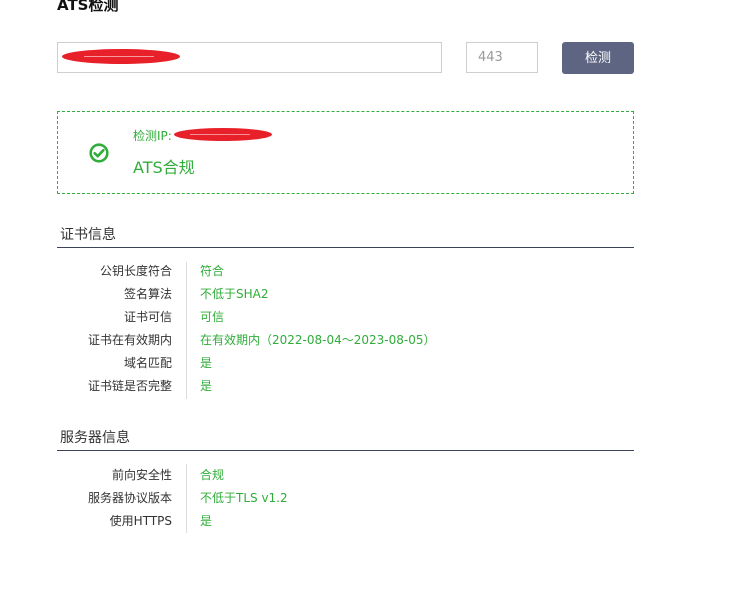 The height and width of the screenshot is (590, 751). What do you see at coordinates (147, 363) in the screenshot?
I see `info-key: 域名匹配` at bounding box center [147, 363].